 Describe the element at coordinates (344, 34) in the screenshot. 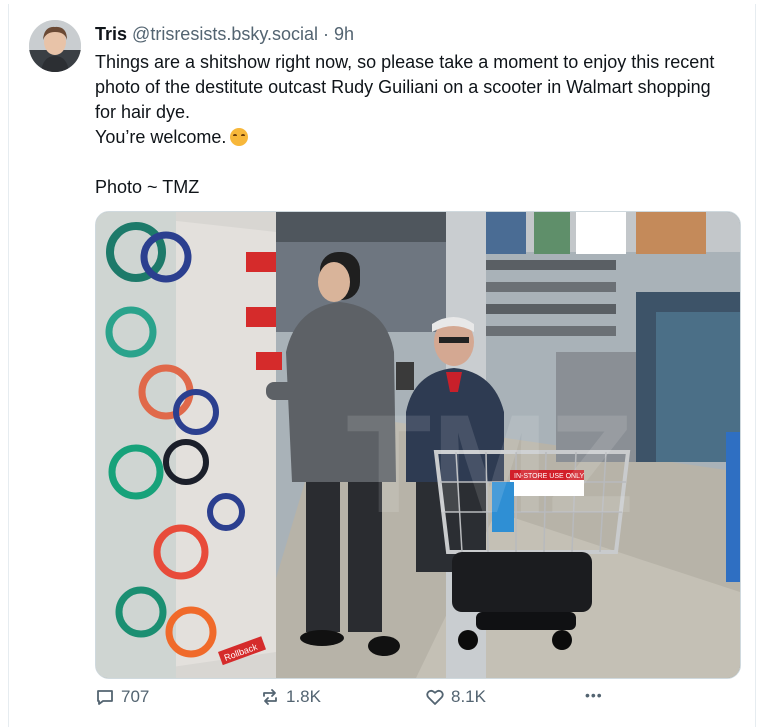

I see `post-timestamp: 9h` at that location.